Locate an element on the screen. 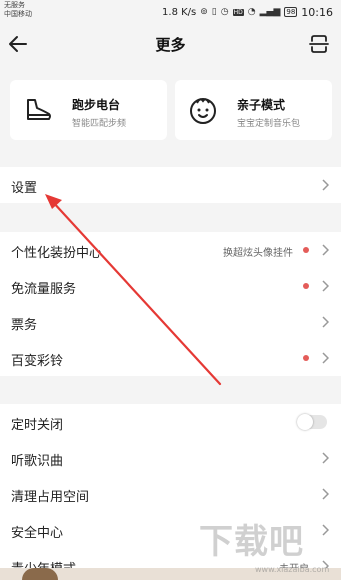 Image resolution: width=341 pixels, height=580 pixels. scan-button is located at coordinates (319, 44).